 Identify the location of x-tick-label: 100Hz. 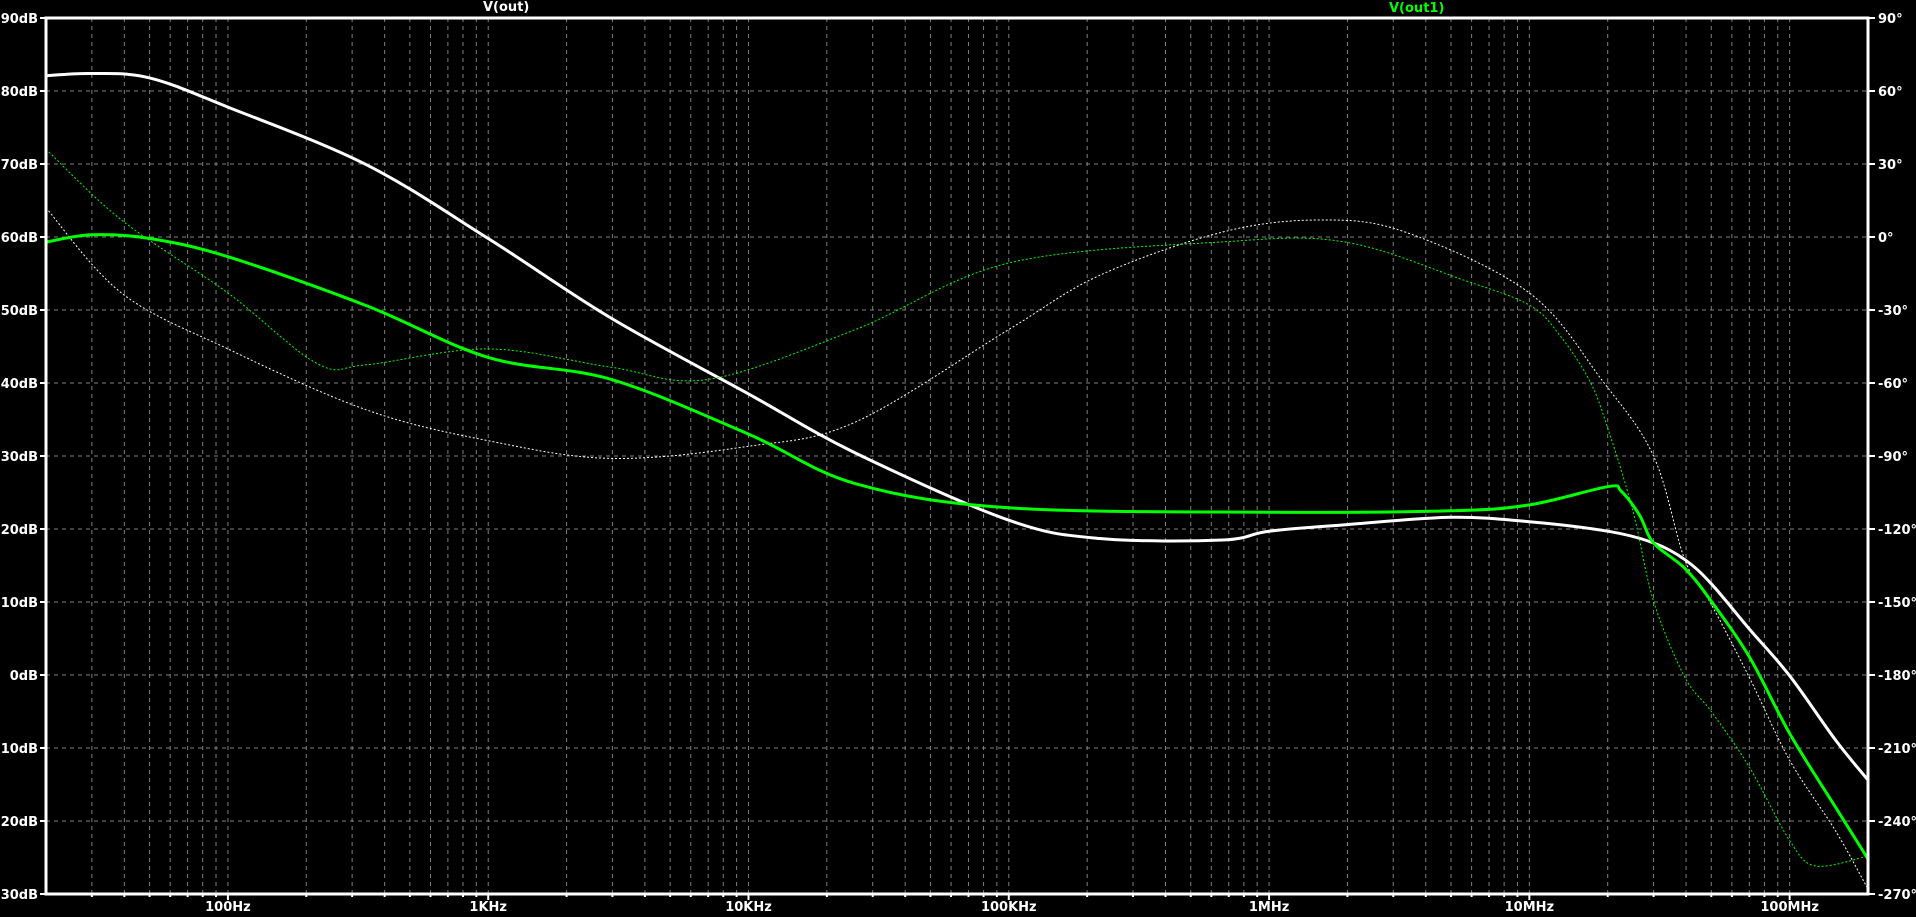
(228, 907).